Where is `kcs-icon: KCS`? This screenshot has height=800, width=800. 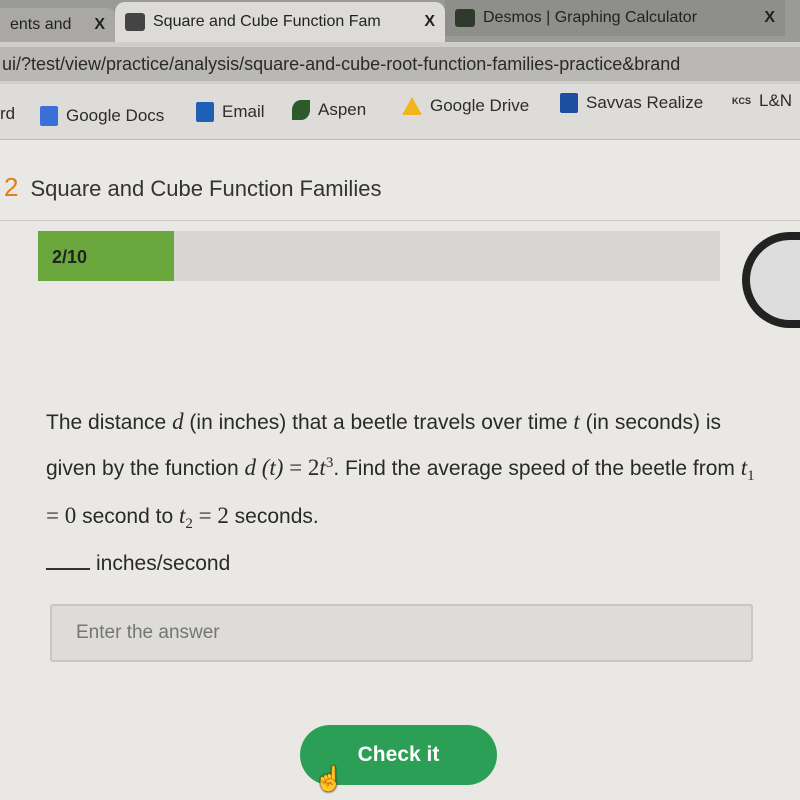
kcs-icon: KCS is located at coordinates (742, 101).